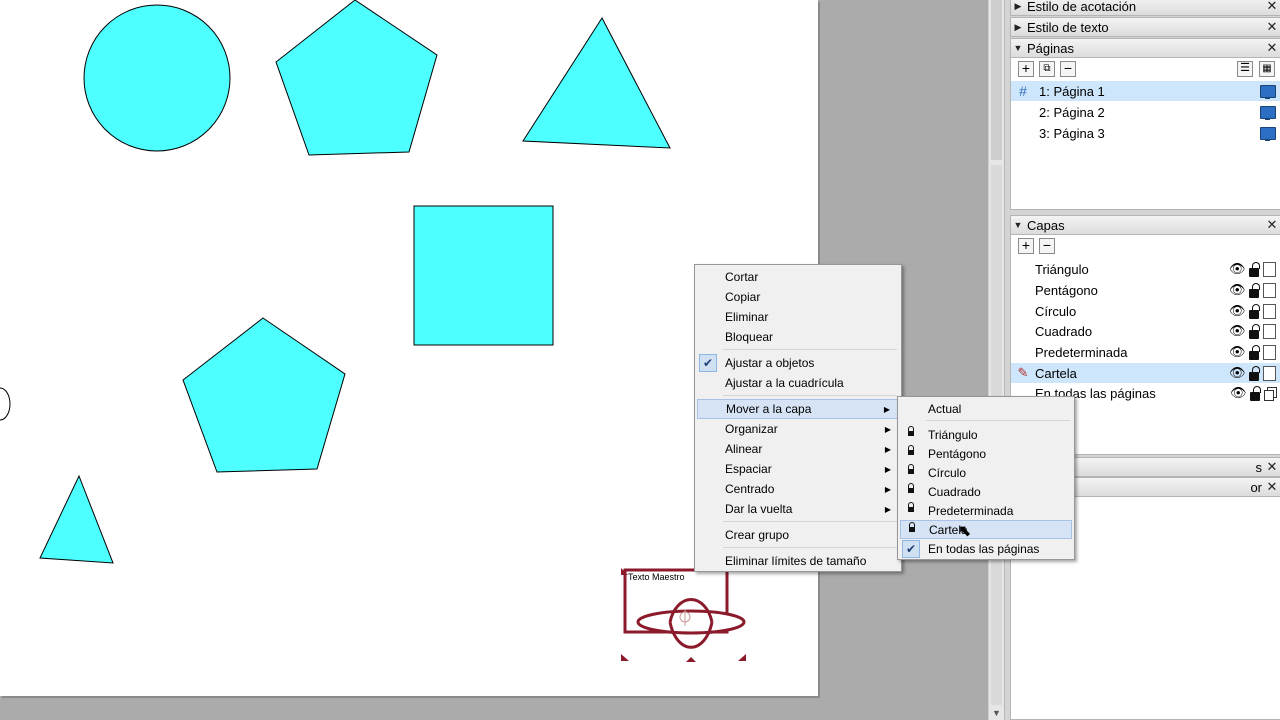  I want to click on panel-header-capas: ▼ Capas ✕, so click(1145, 225).